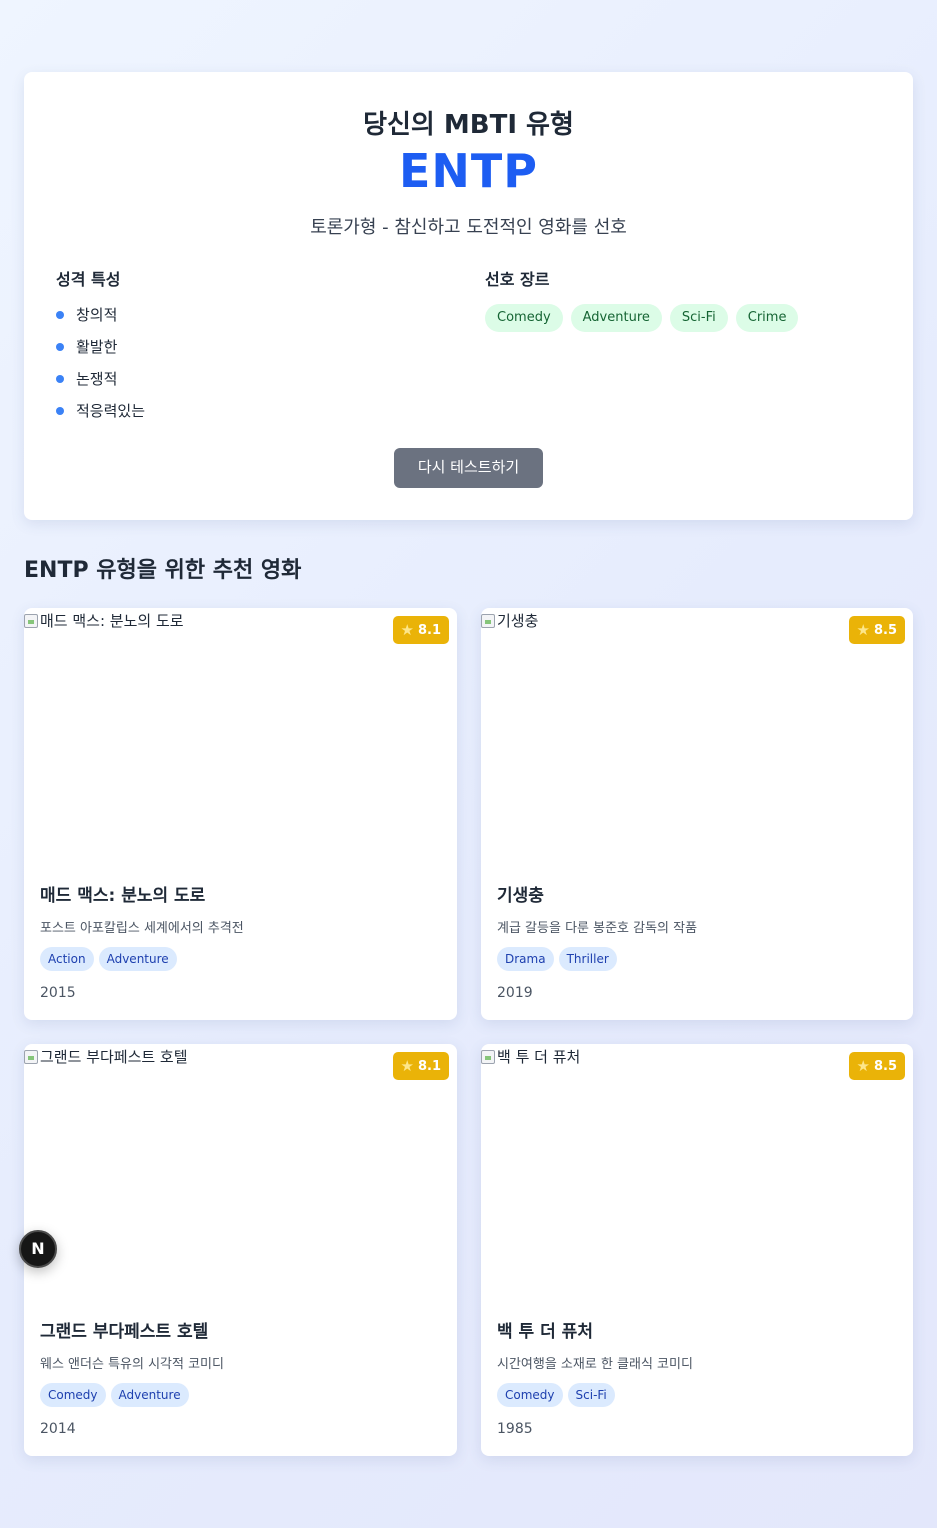  Describe the element at coordinates (240, 733) in the screenshot. I see `movie-poster: 매드 맥스: 분노의 도로` at that location.